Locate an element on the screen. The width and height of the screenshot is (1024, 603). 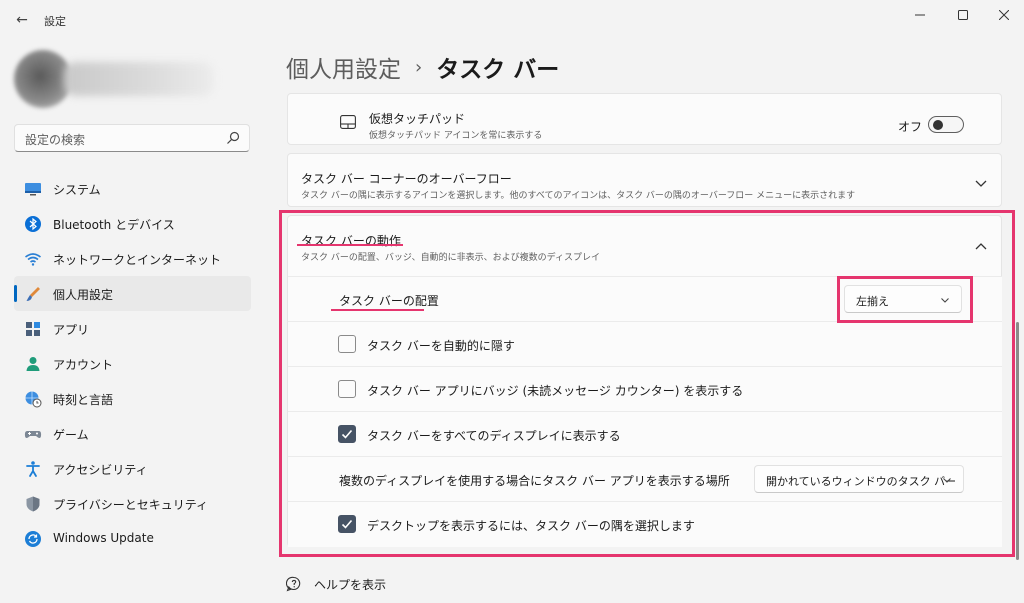
sidebar-item-windows-update: Windows Update is located at coordinates (132, 538).